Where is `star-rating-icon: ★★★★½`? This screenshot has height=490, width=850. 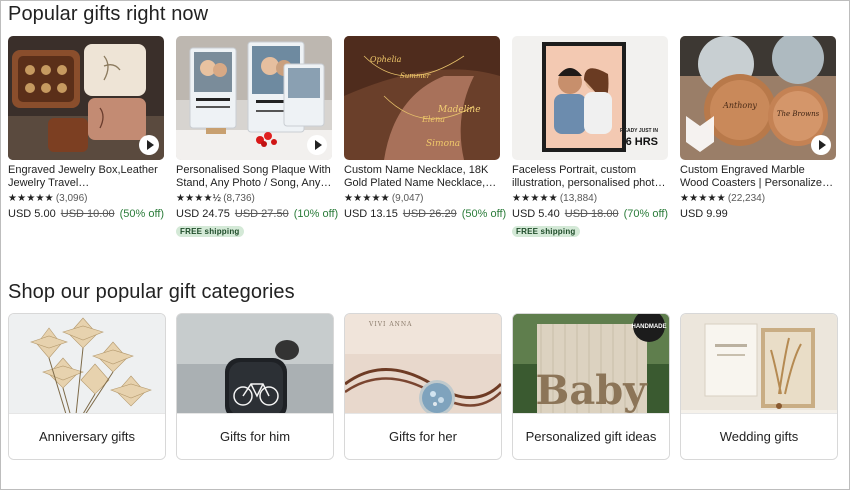 star-rating-icon: ★★★★½ is located at coordinates (199, 198).